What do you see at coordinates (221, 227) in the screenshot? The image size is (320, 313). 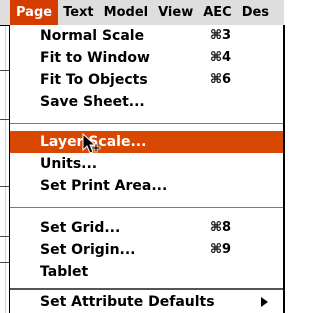 I see `shortcut-label: ⌘8` at bounding box center [221, 227].